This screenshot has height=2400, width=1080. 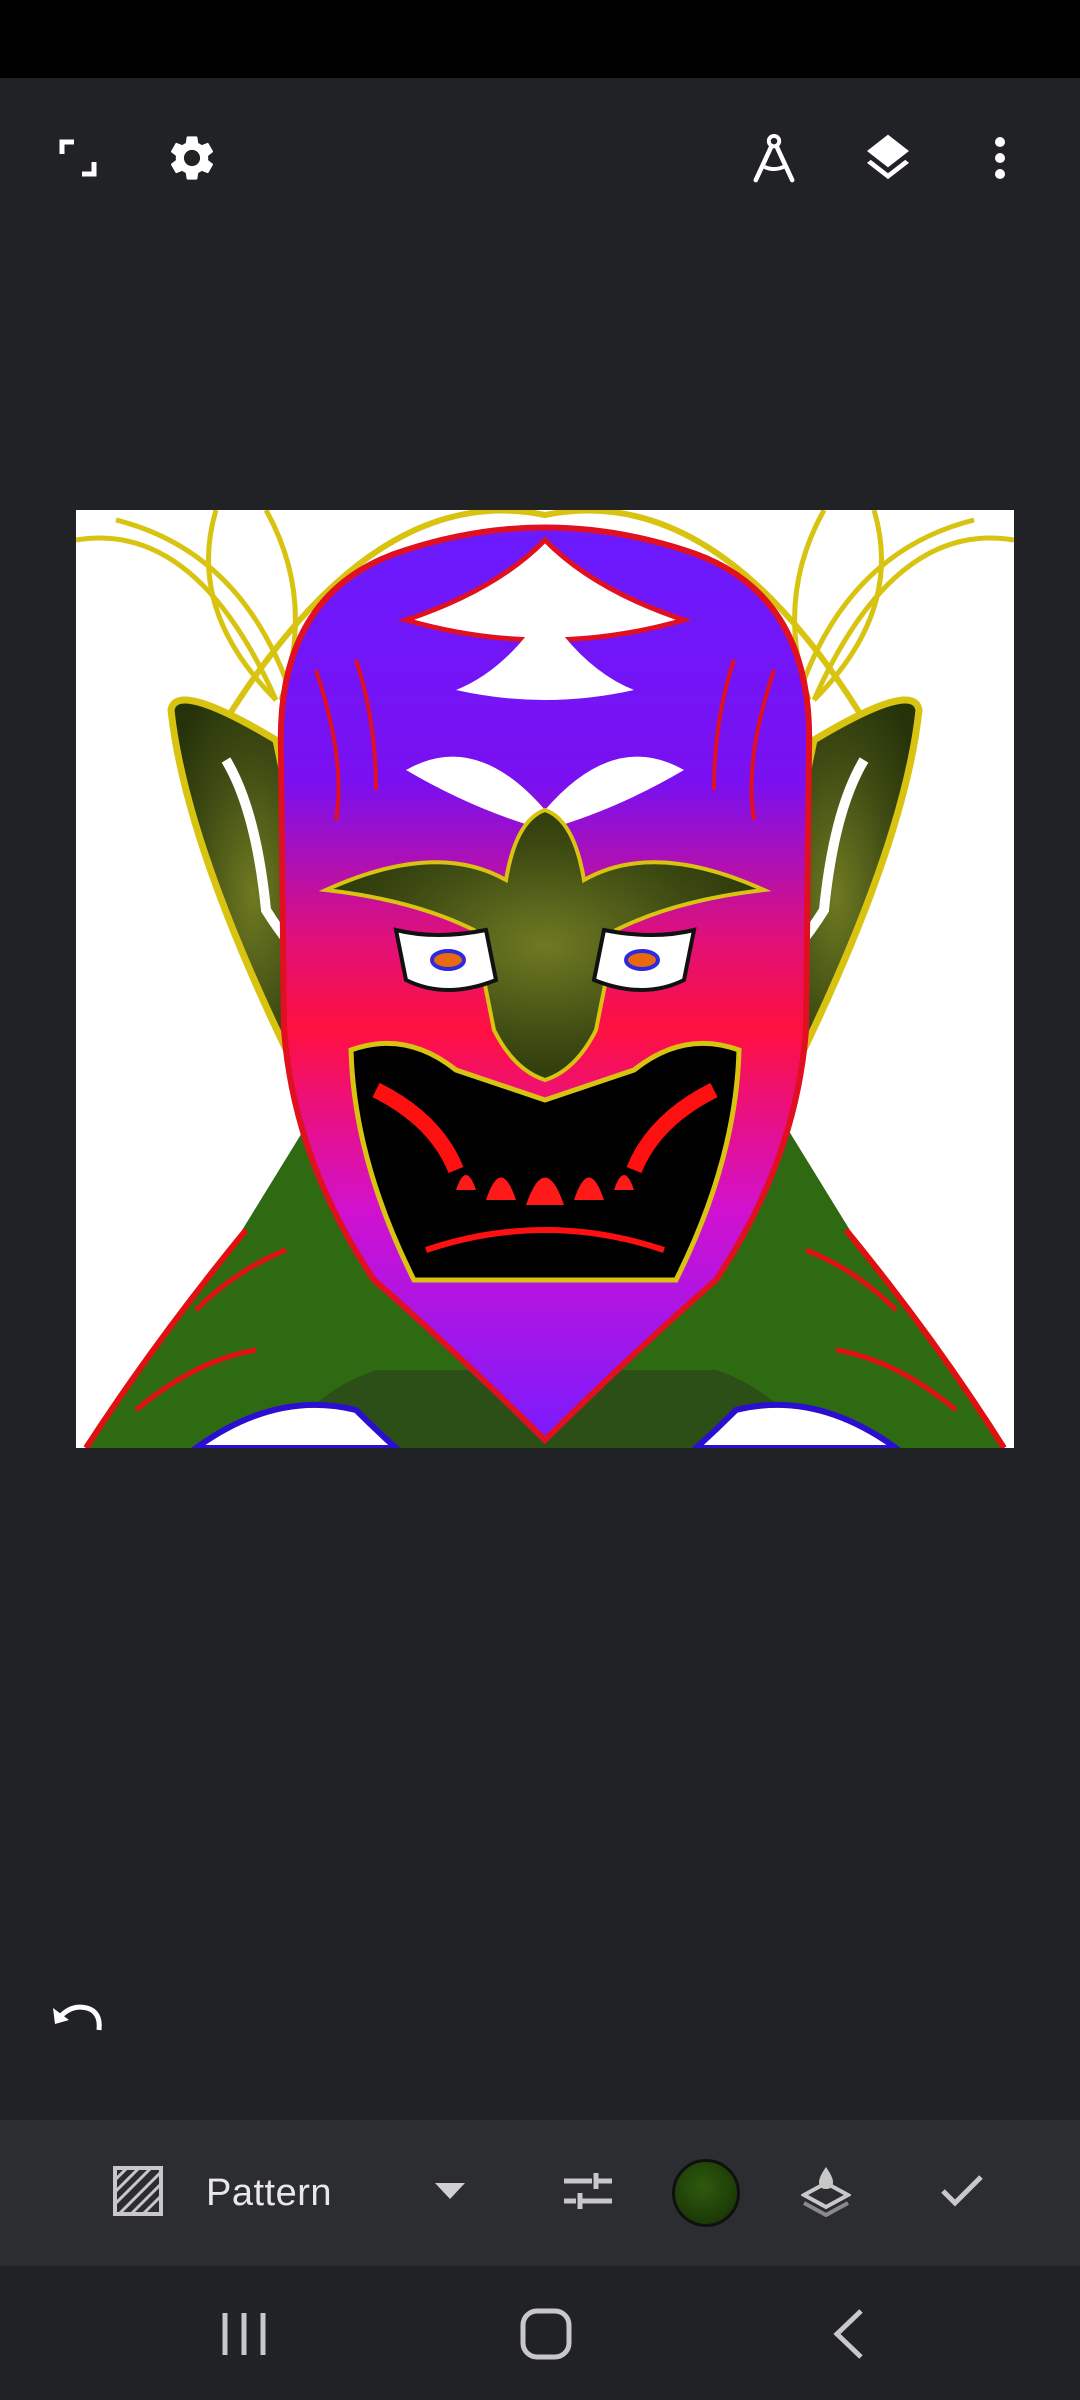 I want to click on undo-icon, so click(x=78, y=2020).